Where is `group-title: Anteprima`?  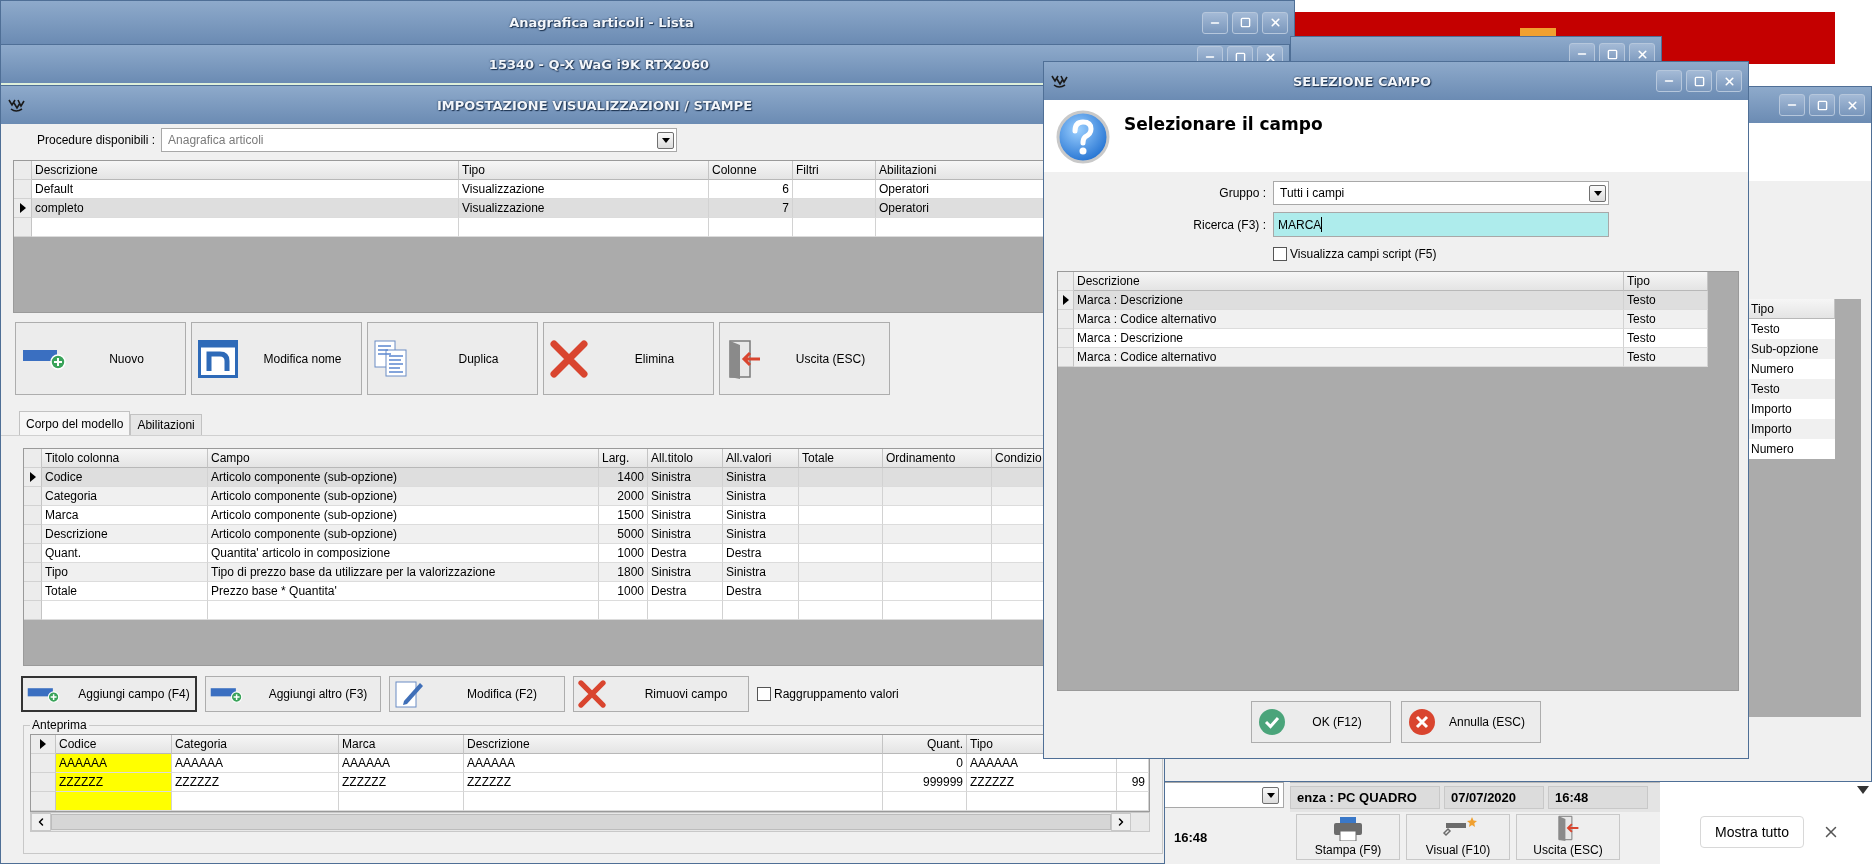
group-title: Anteprima is located at coordinates (59, 725).